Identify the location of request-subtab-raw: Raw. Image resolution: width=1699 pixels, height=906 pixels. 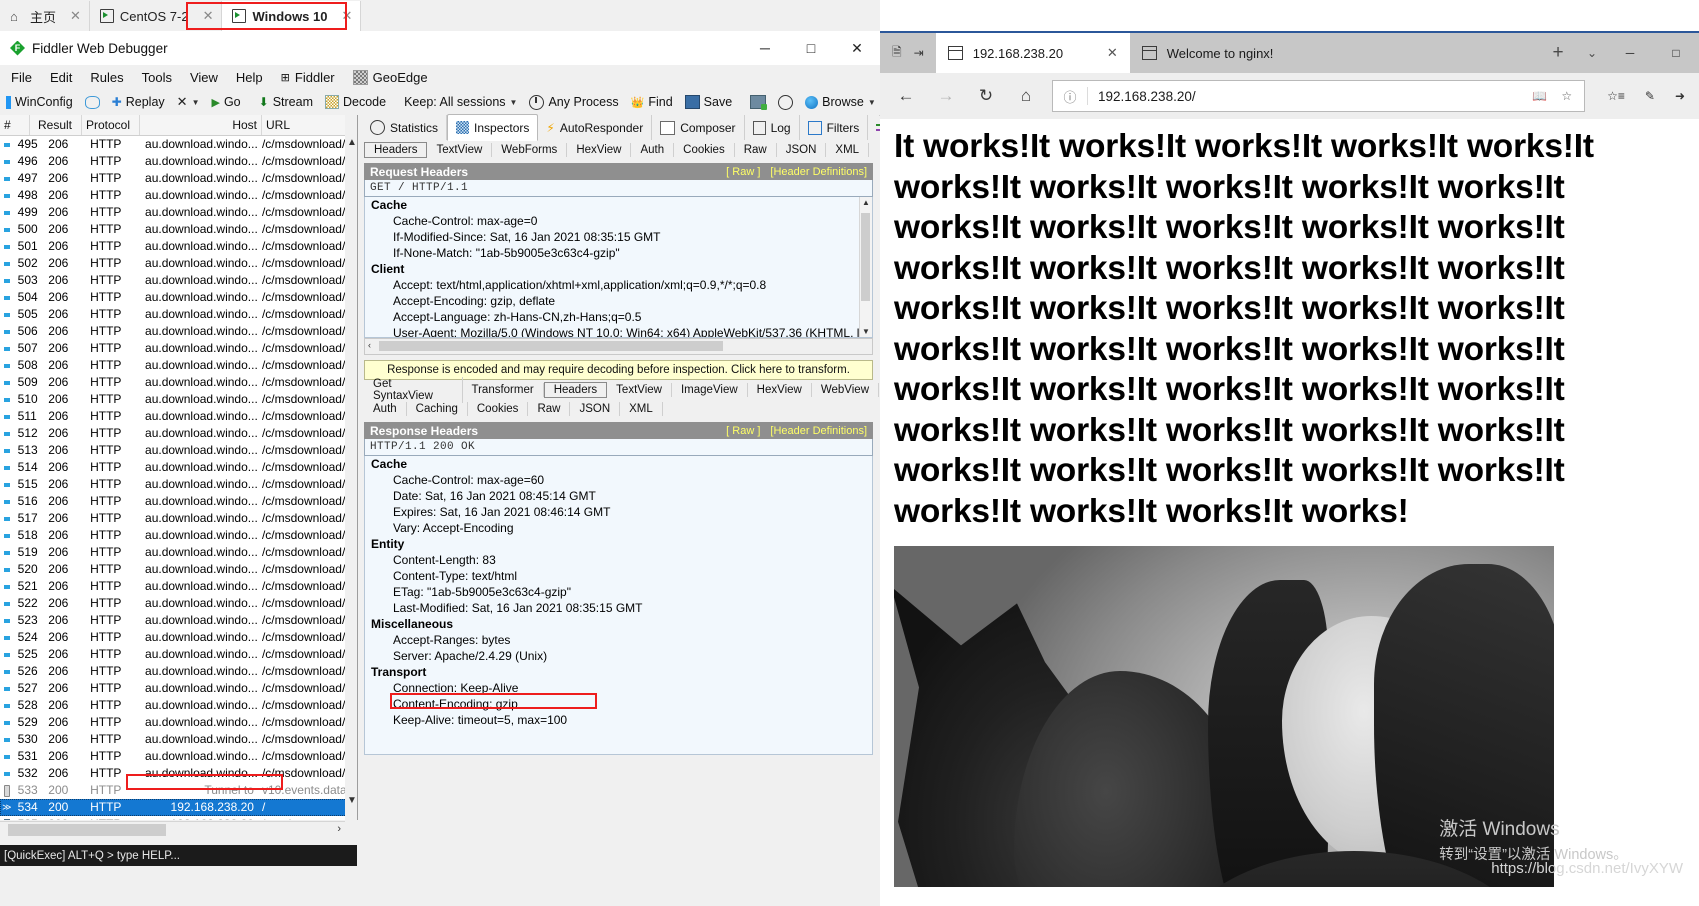
(756, 149).